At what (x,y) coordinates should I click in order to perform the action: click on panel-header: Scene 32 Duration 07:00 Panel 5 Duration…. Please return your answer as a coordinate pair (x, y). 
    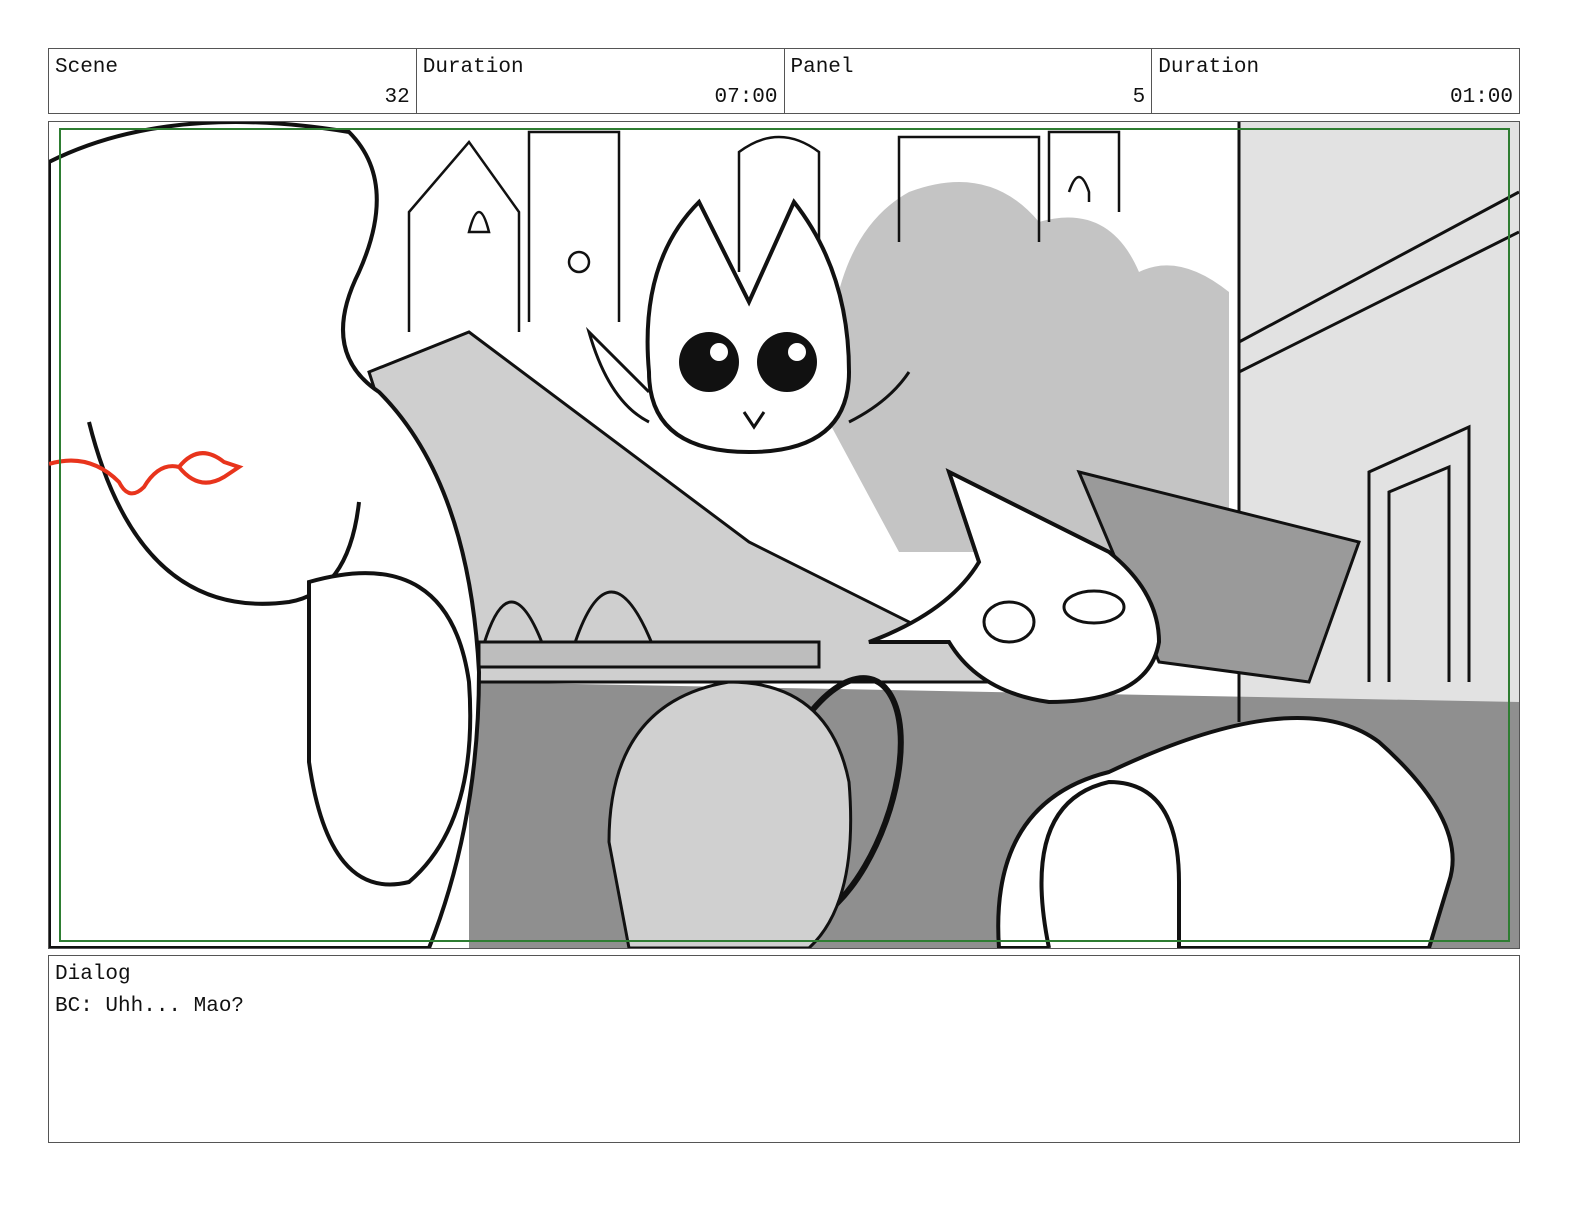
    Looking at the image, I should click on (784, 81).